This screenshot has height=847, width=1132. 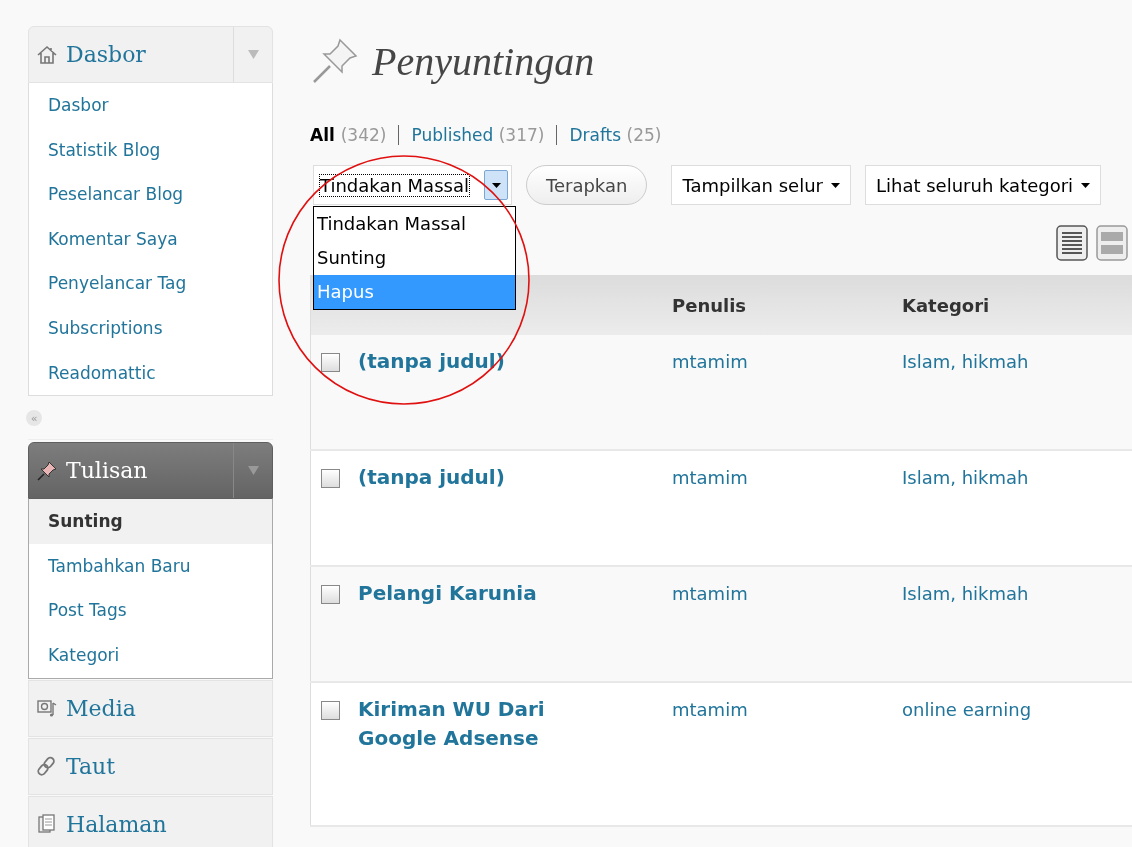 What do you see at coordinates (169, 766) in the screenshot?
I see `menu-section-title: Taut` at bounding box center [169, 766].